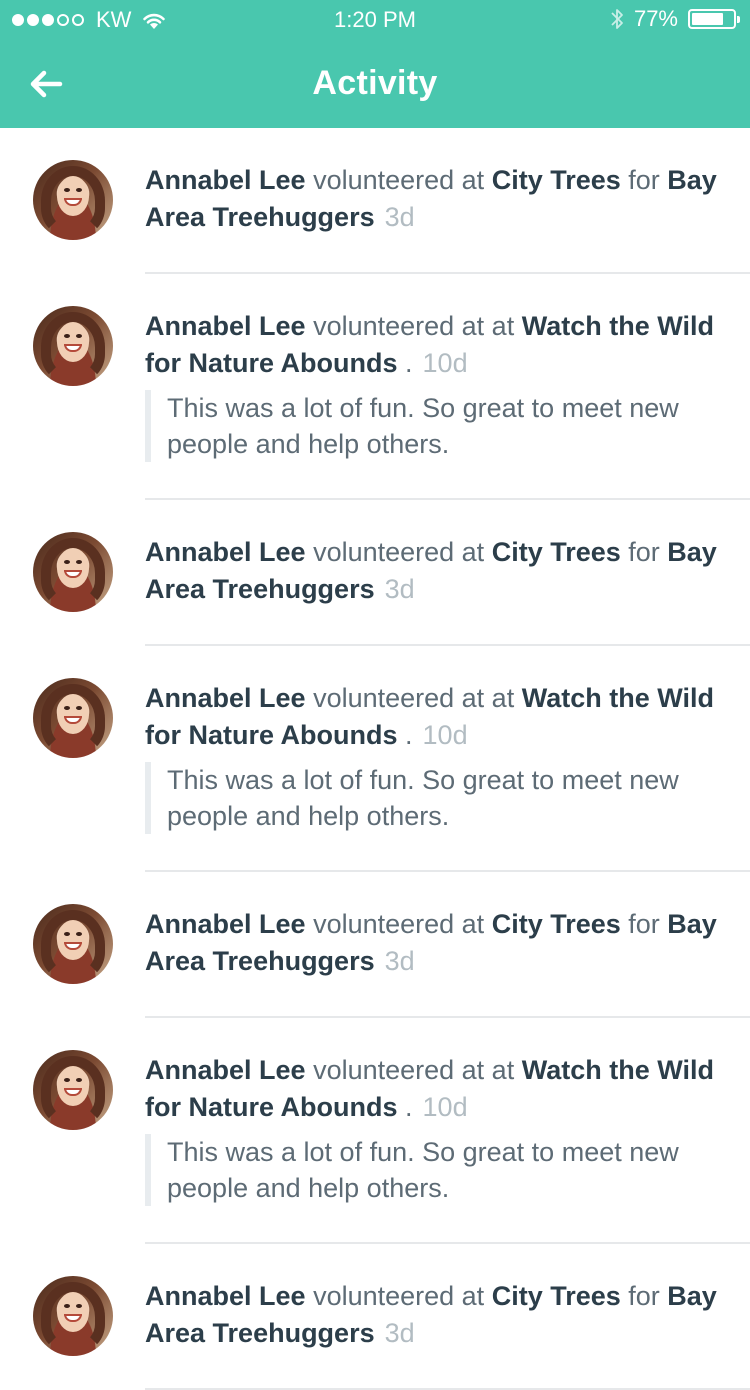 This screenshot has width=750, height=1390. Describe the element at coordinates (617, 19) in the screenshot. I see `bluetooth-icon` at that location.